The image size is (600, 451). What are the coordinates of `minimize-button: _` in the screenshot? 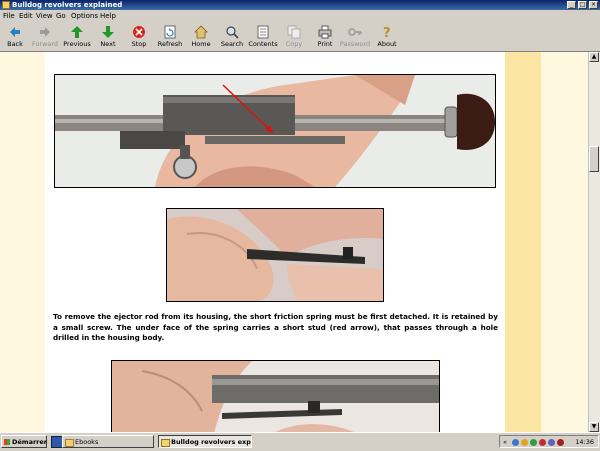 It's located at (571, 5).